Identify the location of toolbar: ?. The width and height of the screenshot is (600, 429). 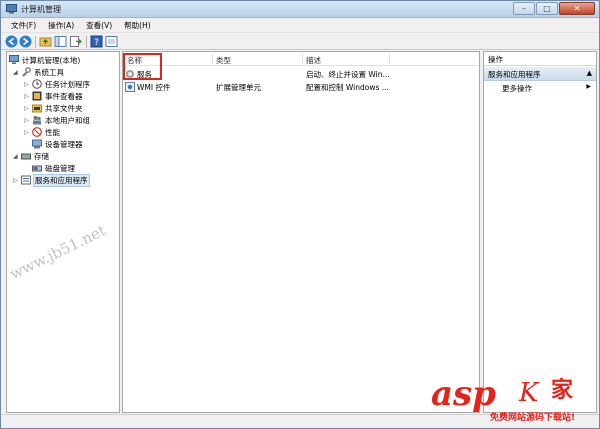
(300, 41).